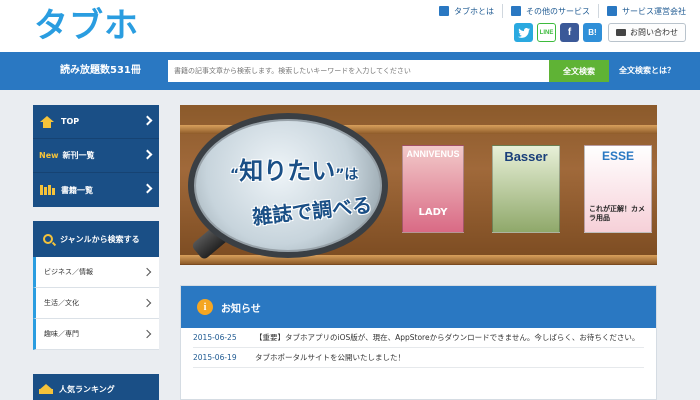 The image size is (700, 400). What do you see at coordinates (96, 122) in the screenshot?
I see `sidebar-item-top: TOP` at bounding box center [96, 122].